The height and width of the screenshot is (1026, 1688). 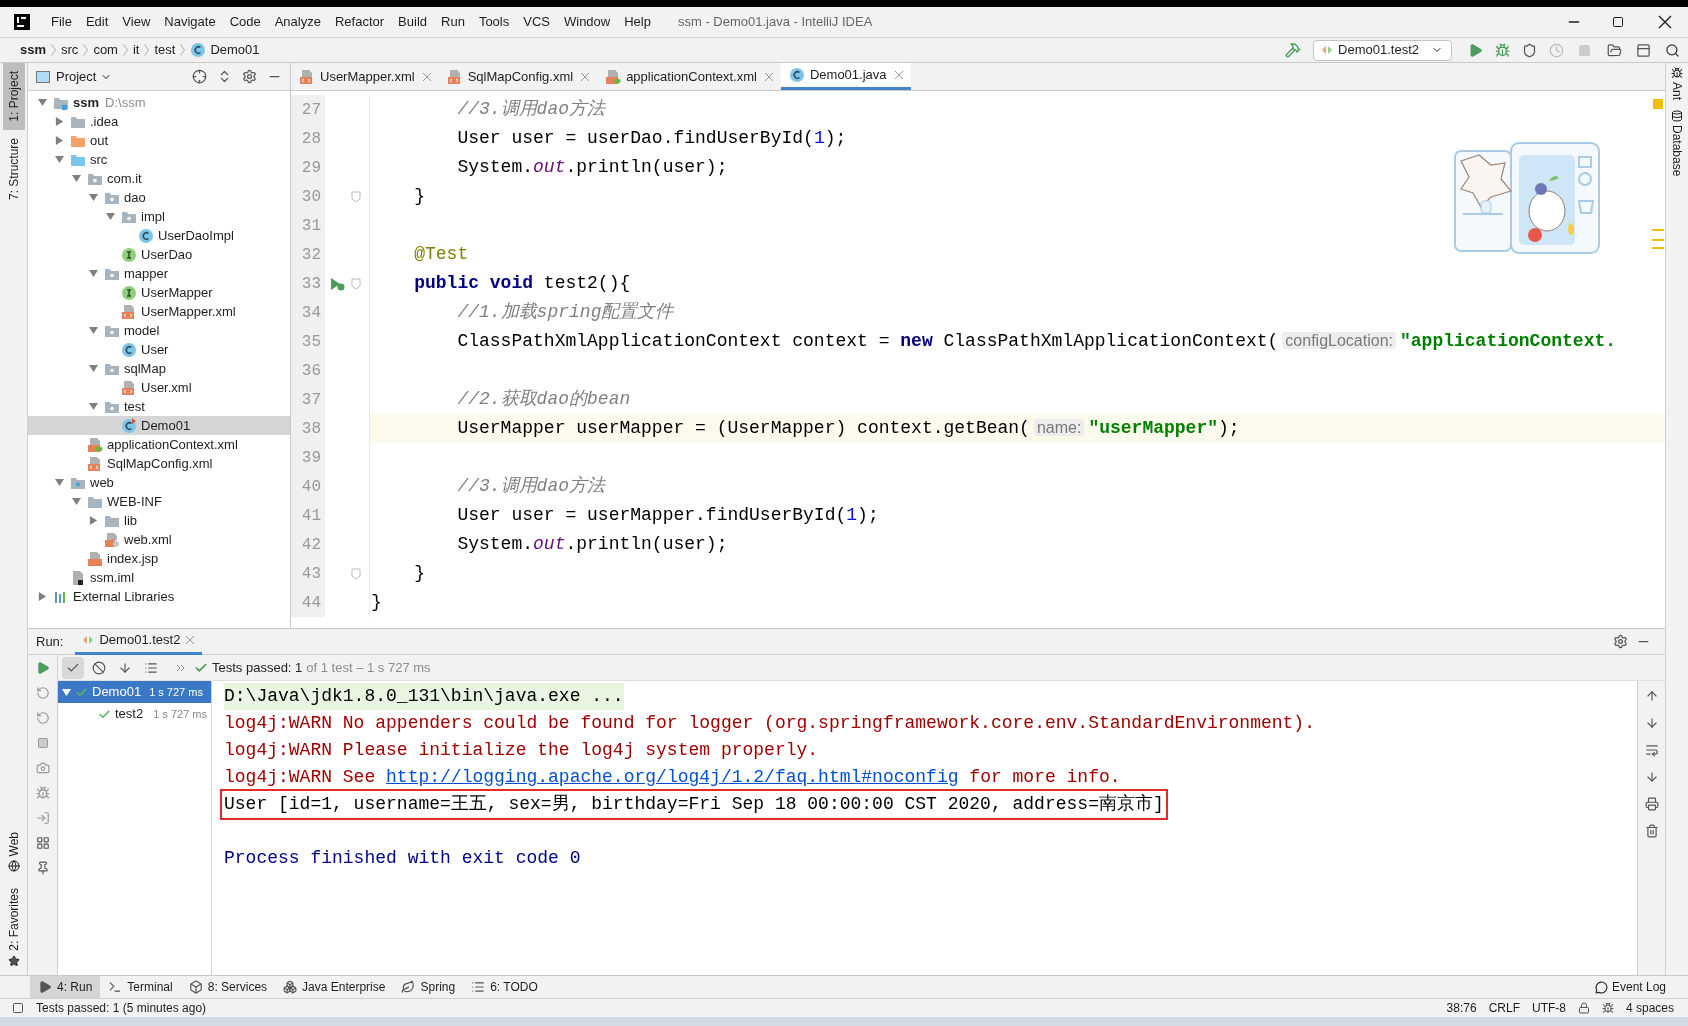 I want to click on tree-item: UserDao, so click(x=159, y=254).